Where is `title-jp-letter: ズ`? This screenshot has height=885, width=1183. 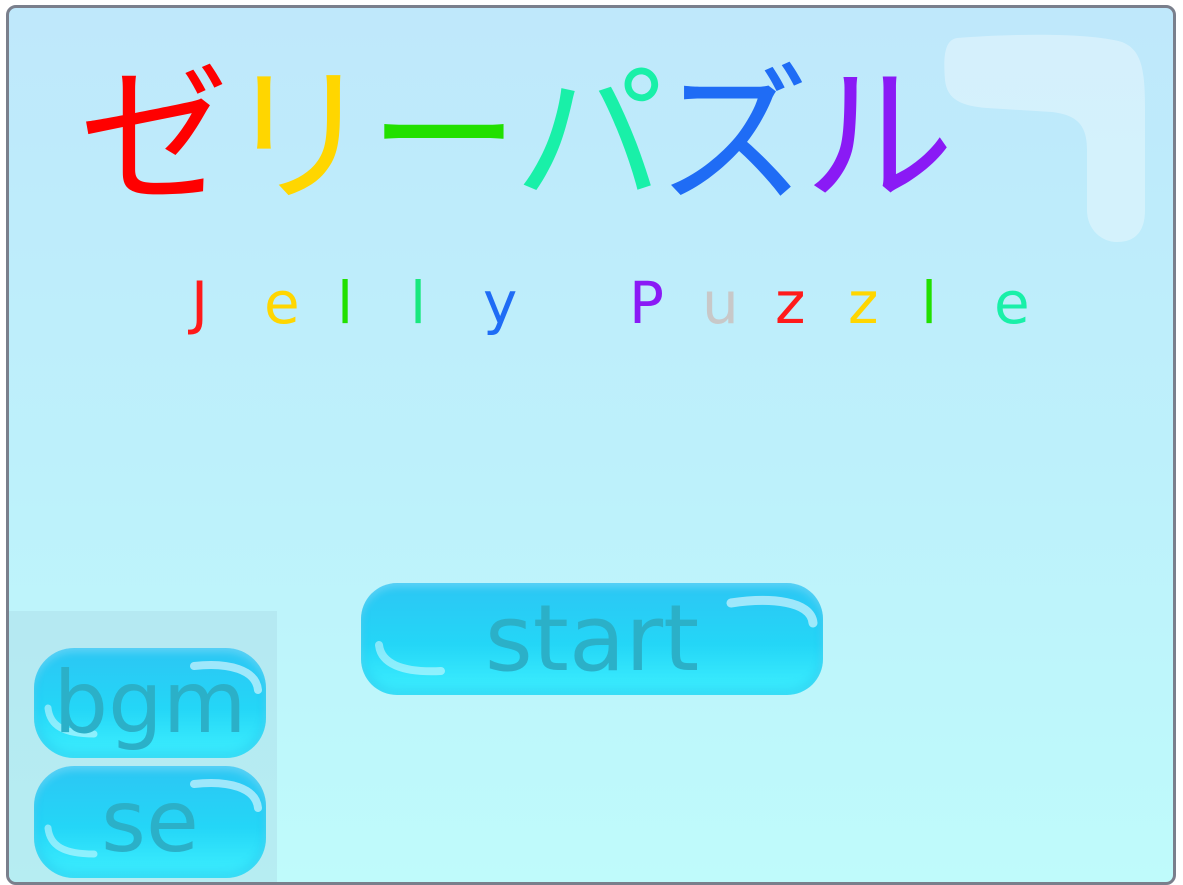 title-jp-letter: ズ is located at coordinates (734, 138).